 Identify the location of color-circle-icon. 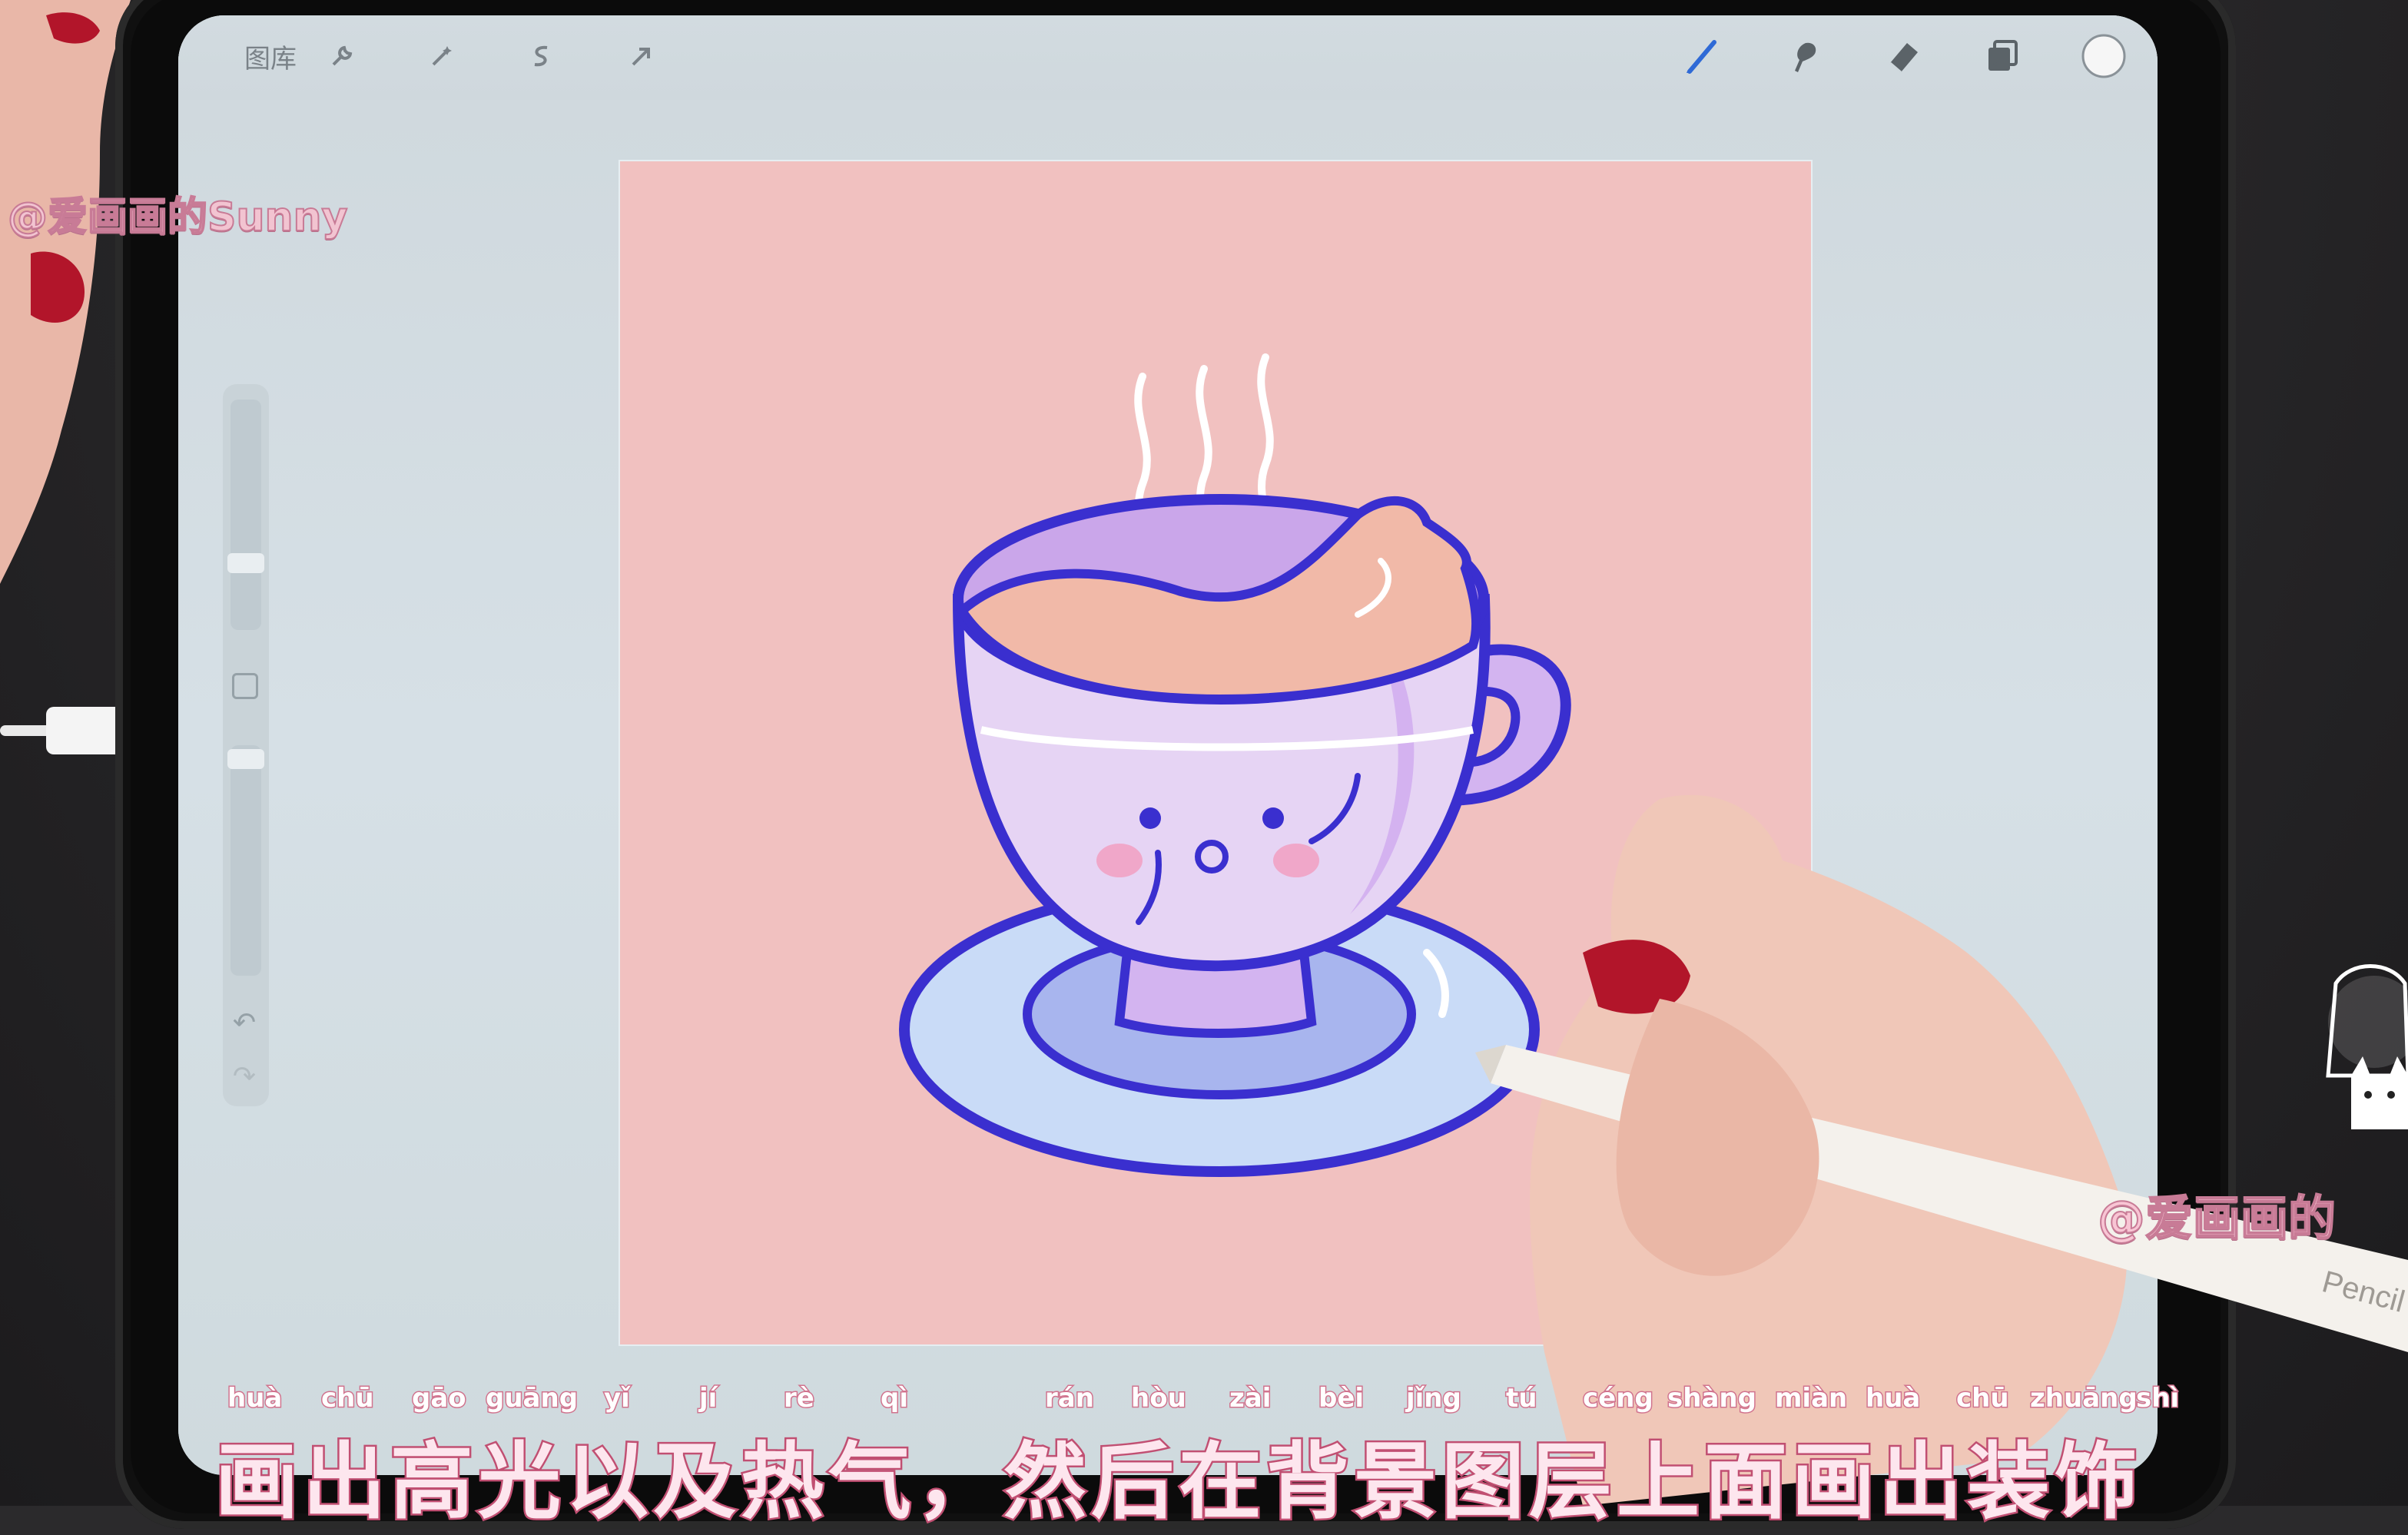
(2104, 56).